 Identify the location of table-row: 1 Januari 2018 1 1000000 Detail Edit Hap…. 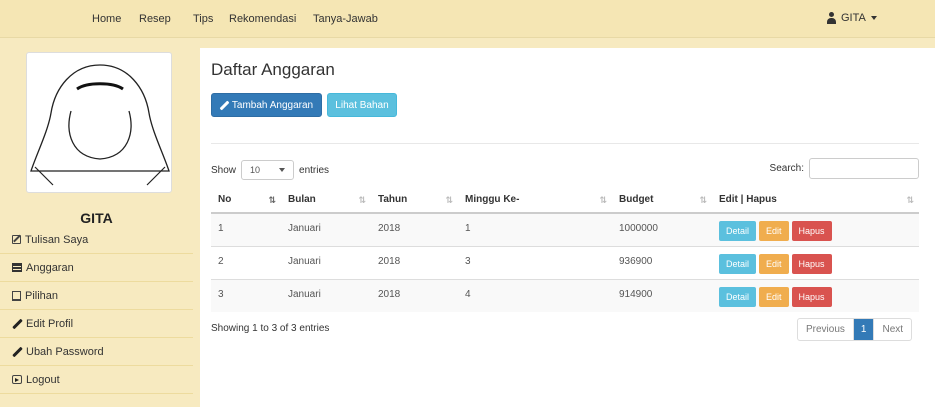
(565, 229).